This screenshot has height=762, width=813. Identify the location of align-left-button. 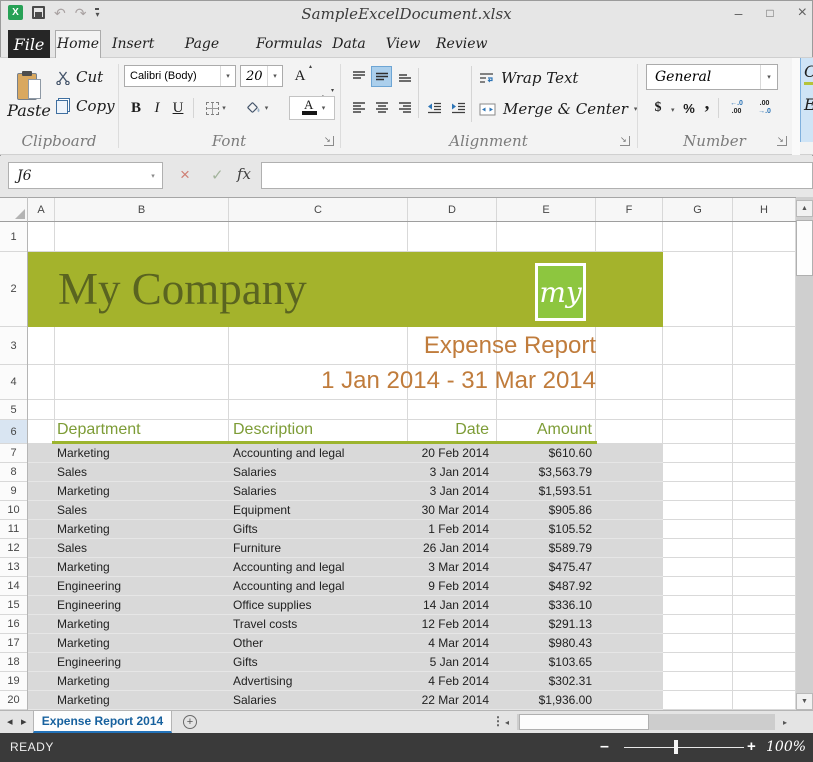
(358, 107).